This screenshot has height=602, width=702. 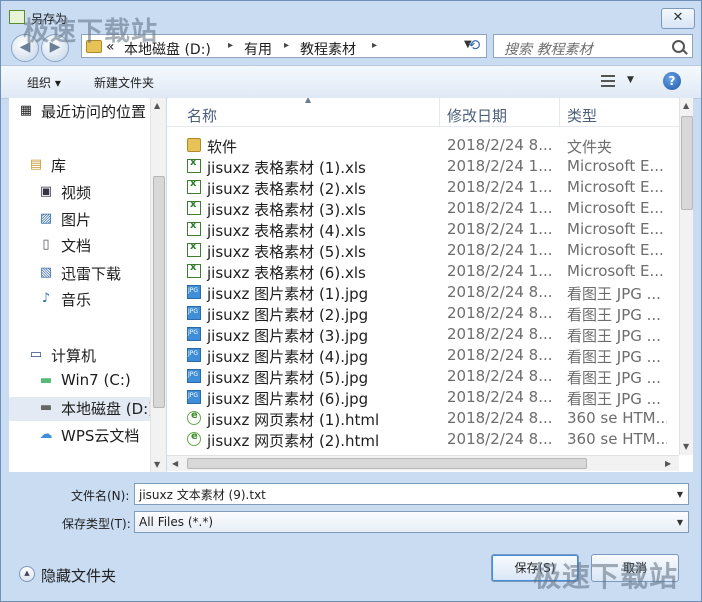 What do you see at coordinates (288, 315) in the screenshot?
I see `file-name: jisuxz 图片素材 (2).jpg` at bounding box center [288, 315].